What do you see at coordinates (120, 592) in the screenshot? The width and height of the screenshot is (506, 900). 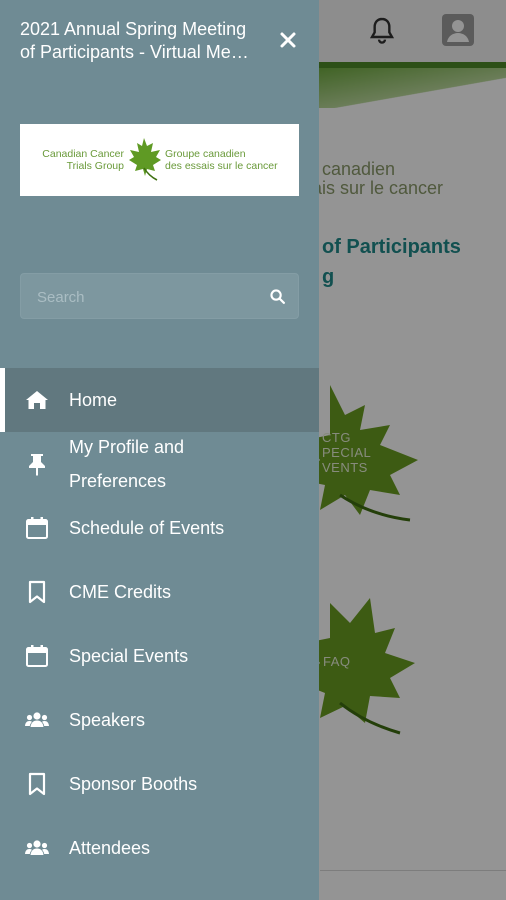 I see `menu-item-label: CME Credits` at bounding box center [120, 592].